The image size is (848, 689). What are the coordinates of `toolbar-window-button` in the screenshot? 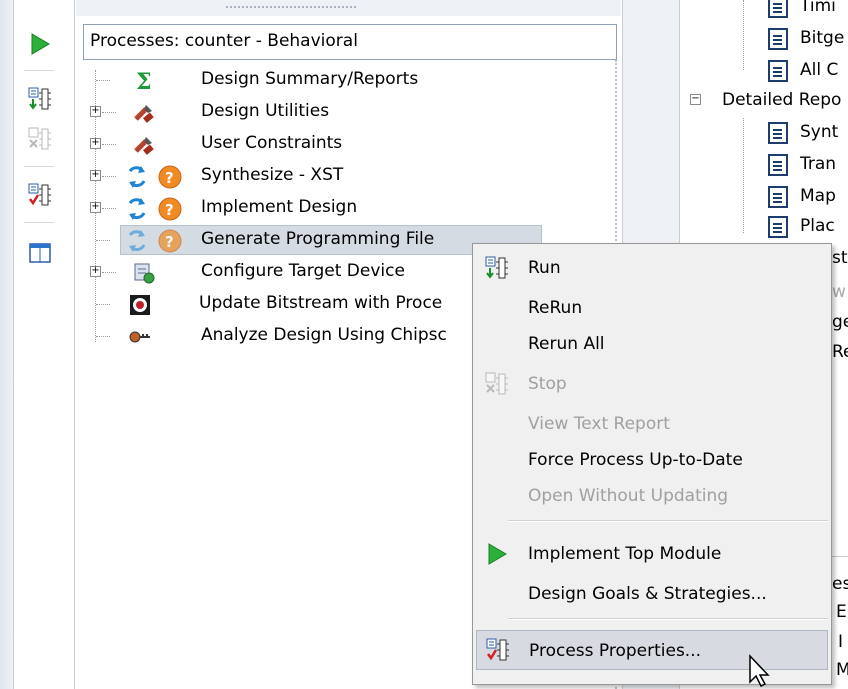 It's located at (40, 253).